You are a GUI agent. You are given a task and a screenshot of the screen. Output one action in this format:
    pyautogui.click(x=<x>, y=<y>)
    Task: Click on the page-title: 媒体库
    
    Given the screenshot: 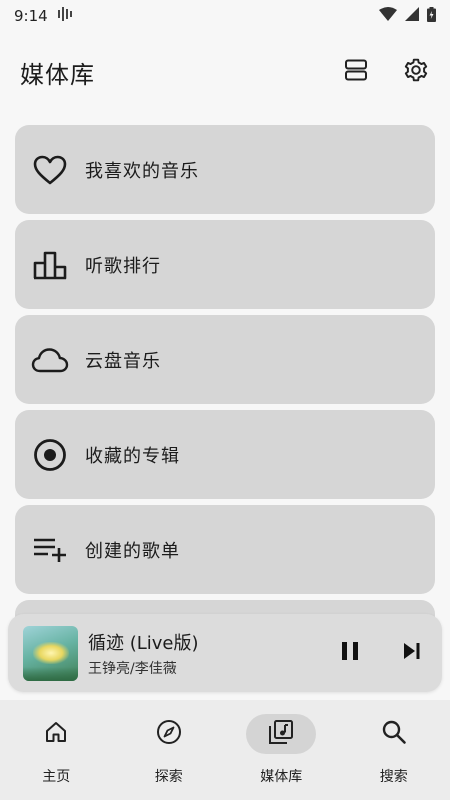 What is the action you would take?
    pyautogui.click(x=57, y=74)
    